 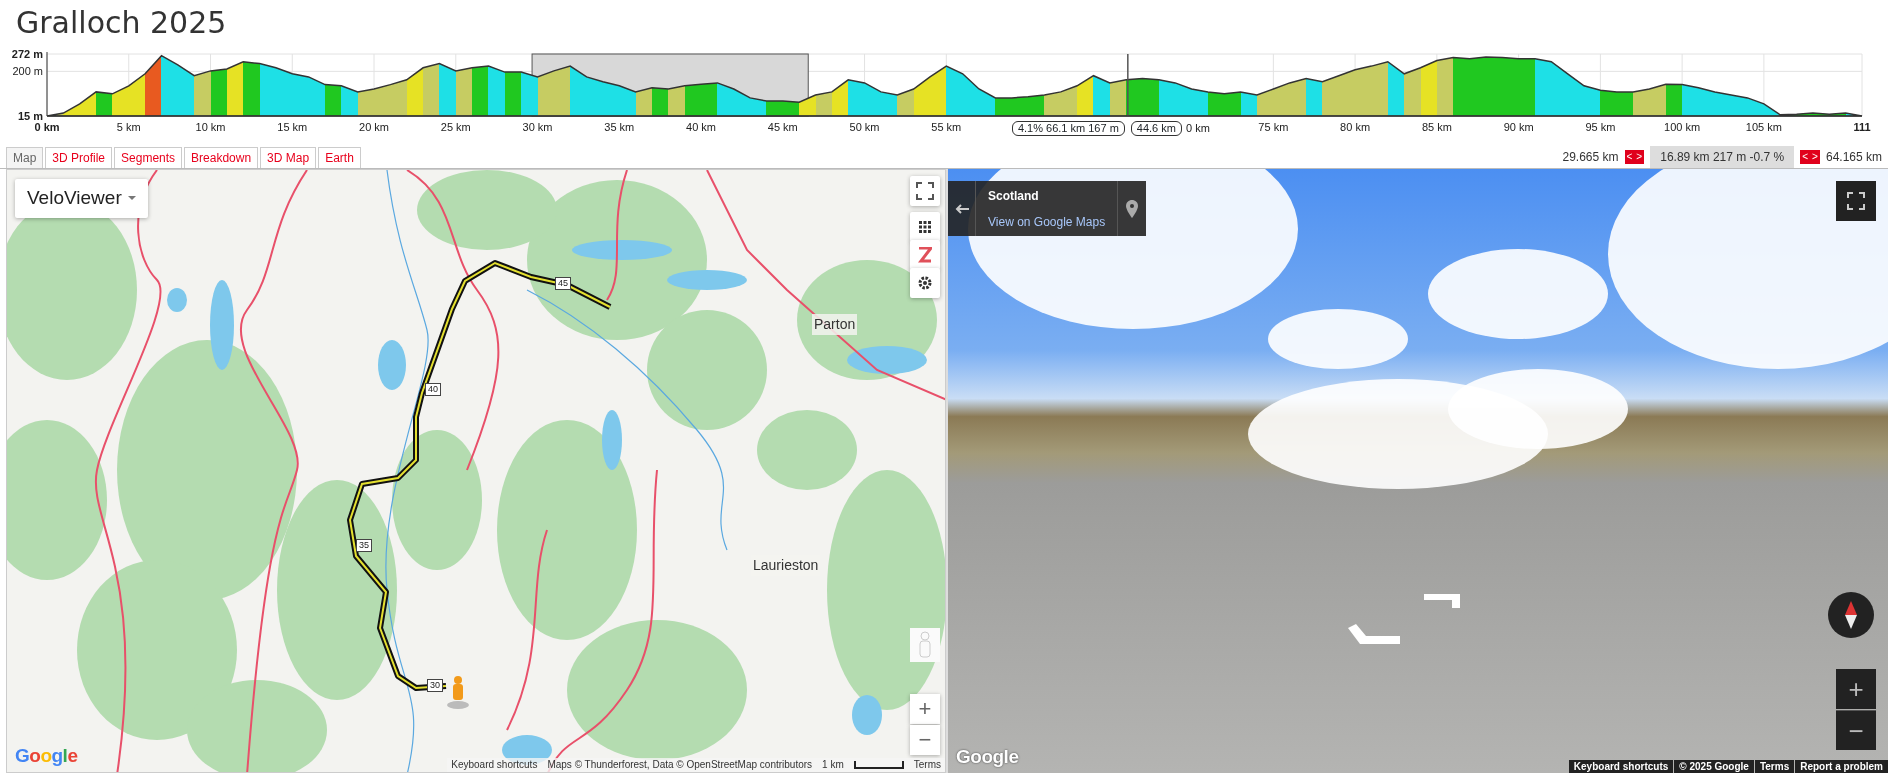 What do you see at coordinates (1132, 208) in the screenshot?
I see `pin-icon` at bounding box center [1132, 208].